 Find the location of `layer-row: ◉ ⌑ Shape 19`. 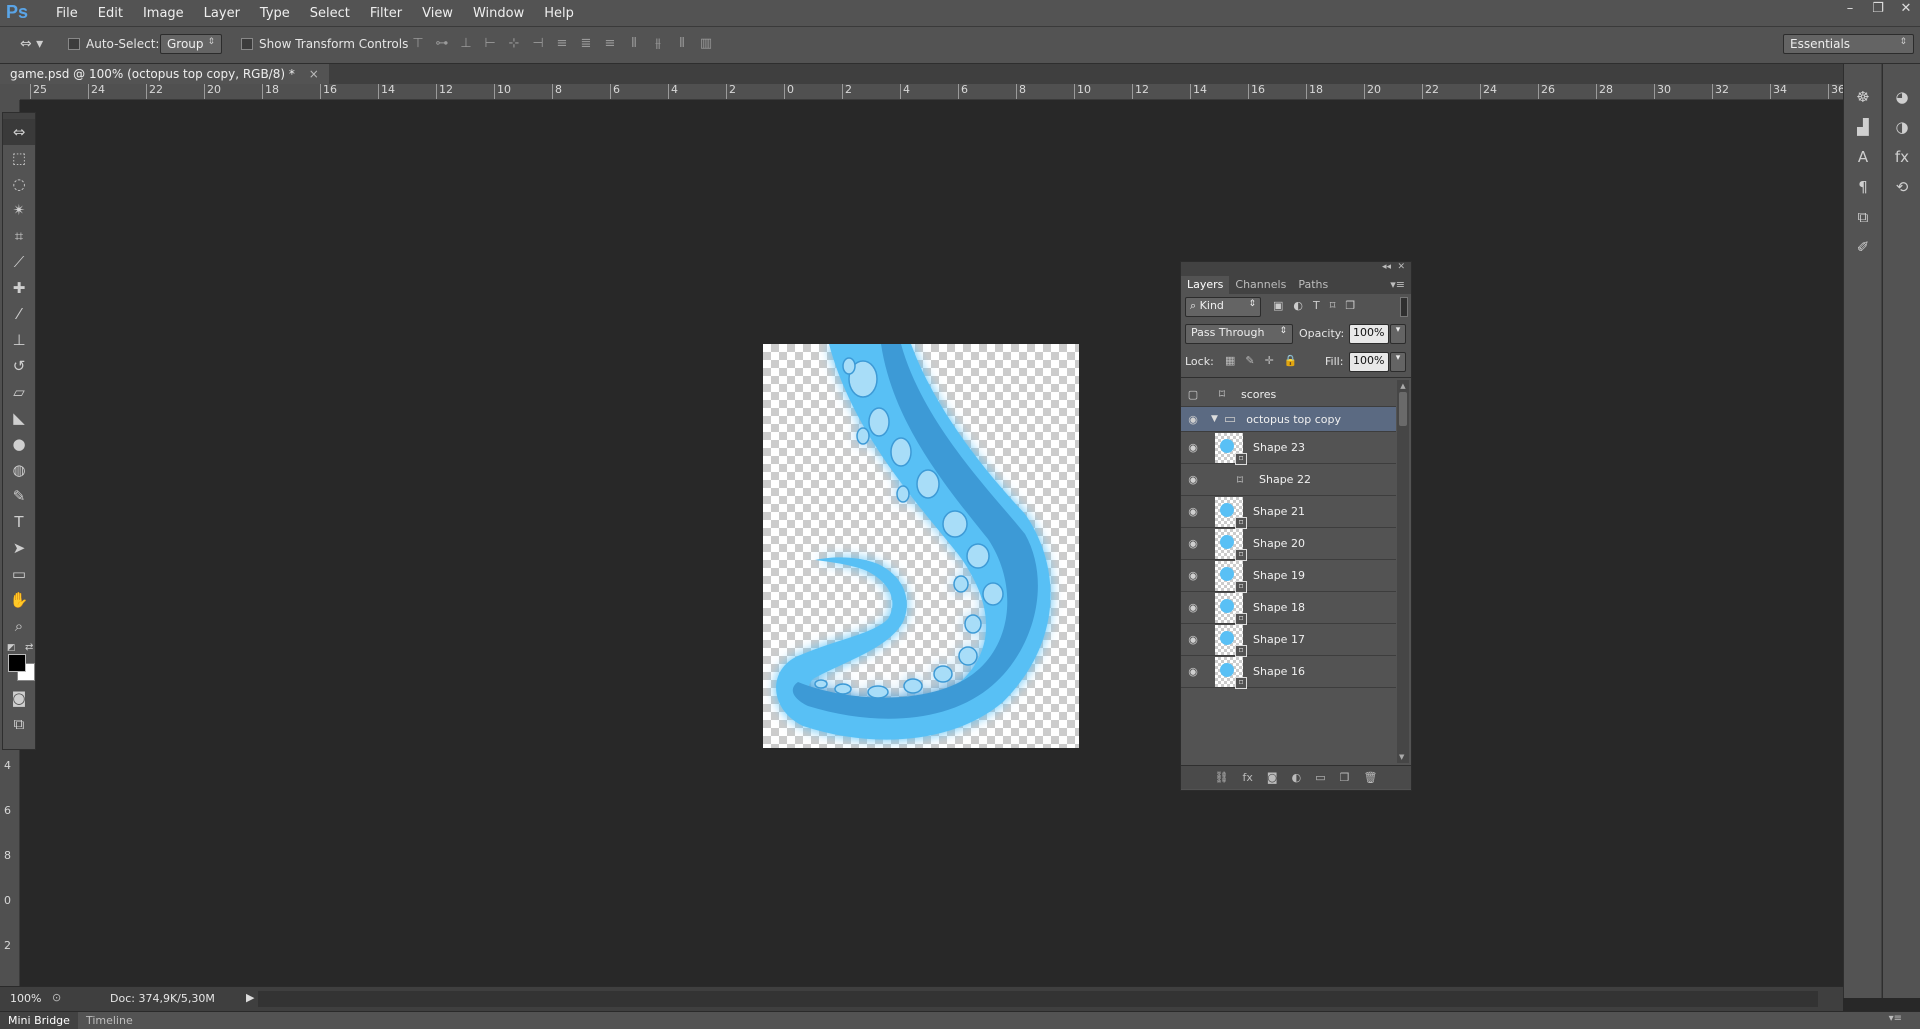

layer-row: ◉ ⌑ Shape 19 is located at coordinates (1288, 576).